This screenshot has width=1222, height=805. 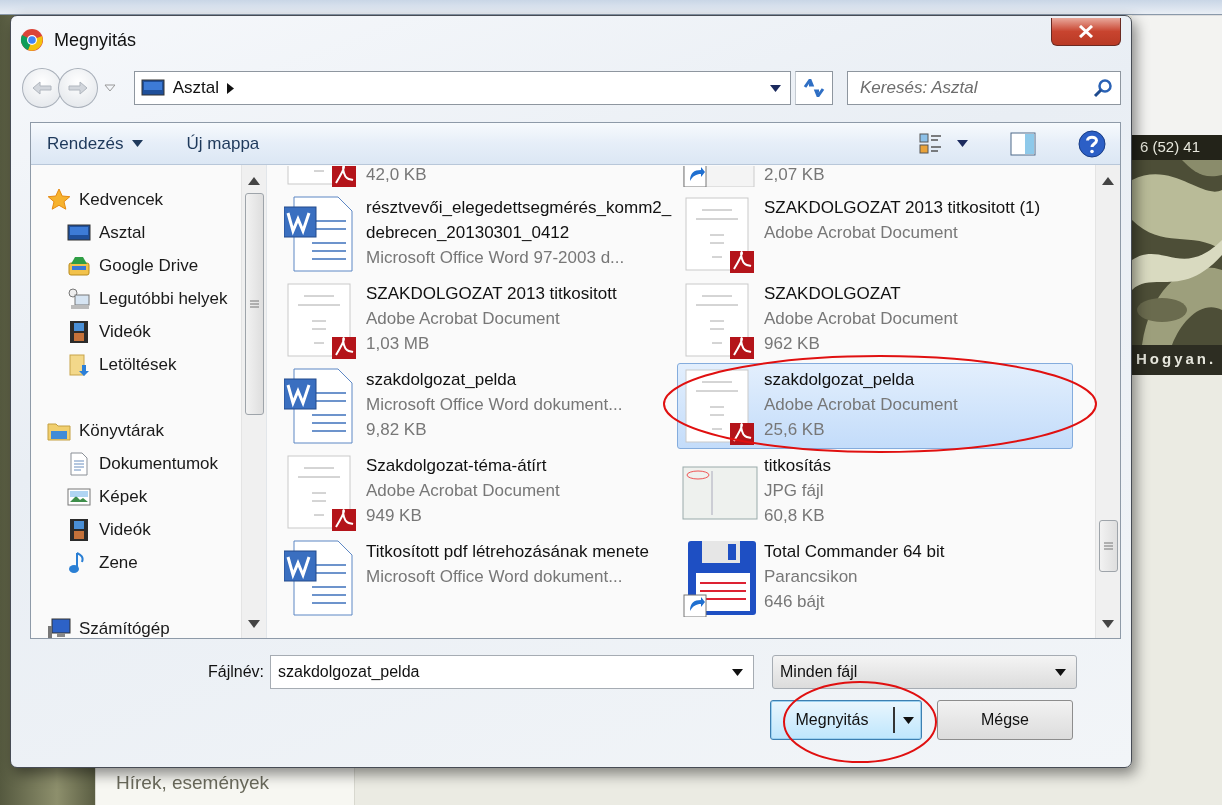 What do you see at coordinates (77, 88) in the screenshot?
I see `forward-arrow-icon` at bounding box center [77, 88].